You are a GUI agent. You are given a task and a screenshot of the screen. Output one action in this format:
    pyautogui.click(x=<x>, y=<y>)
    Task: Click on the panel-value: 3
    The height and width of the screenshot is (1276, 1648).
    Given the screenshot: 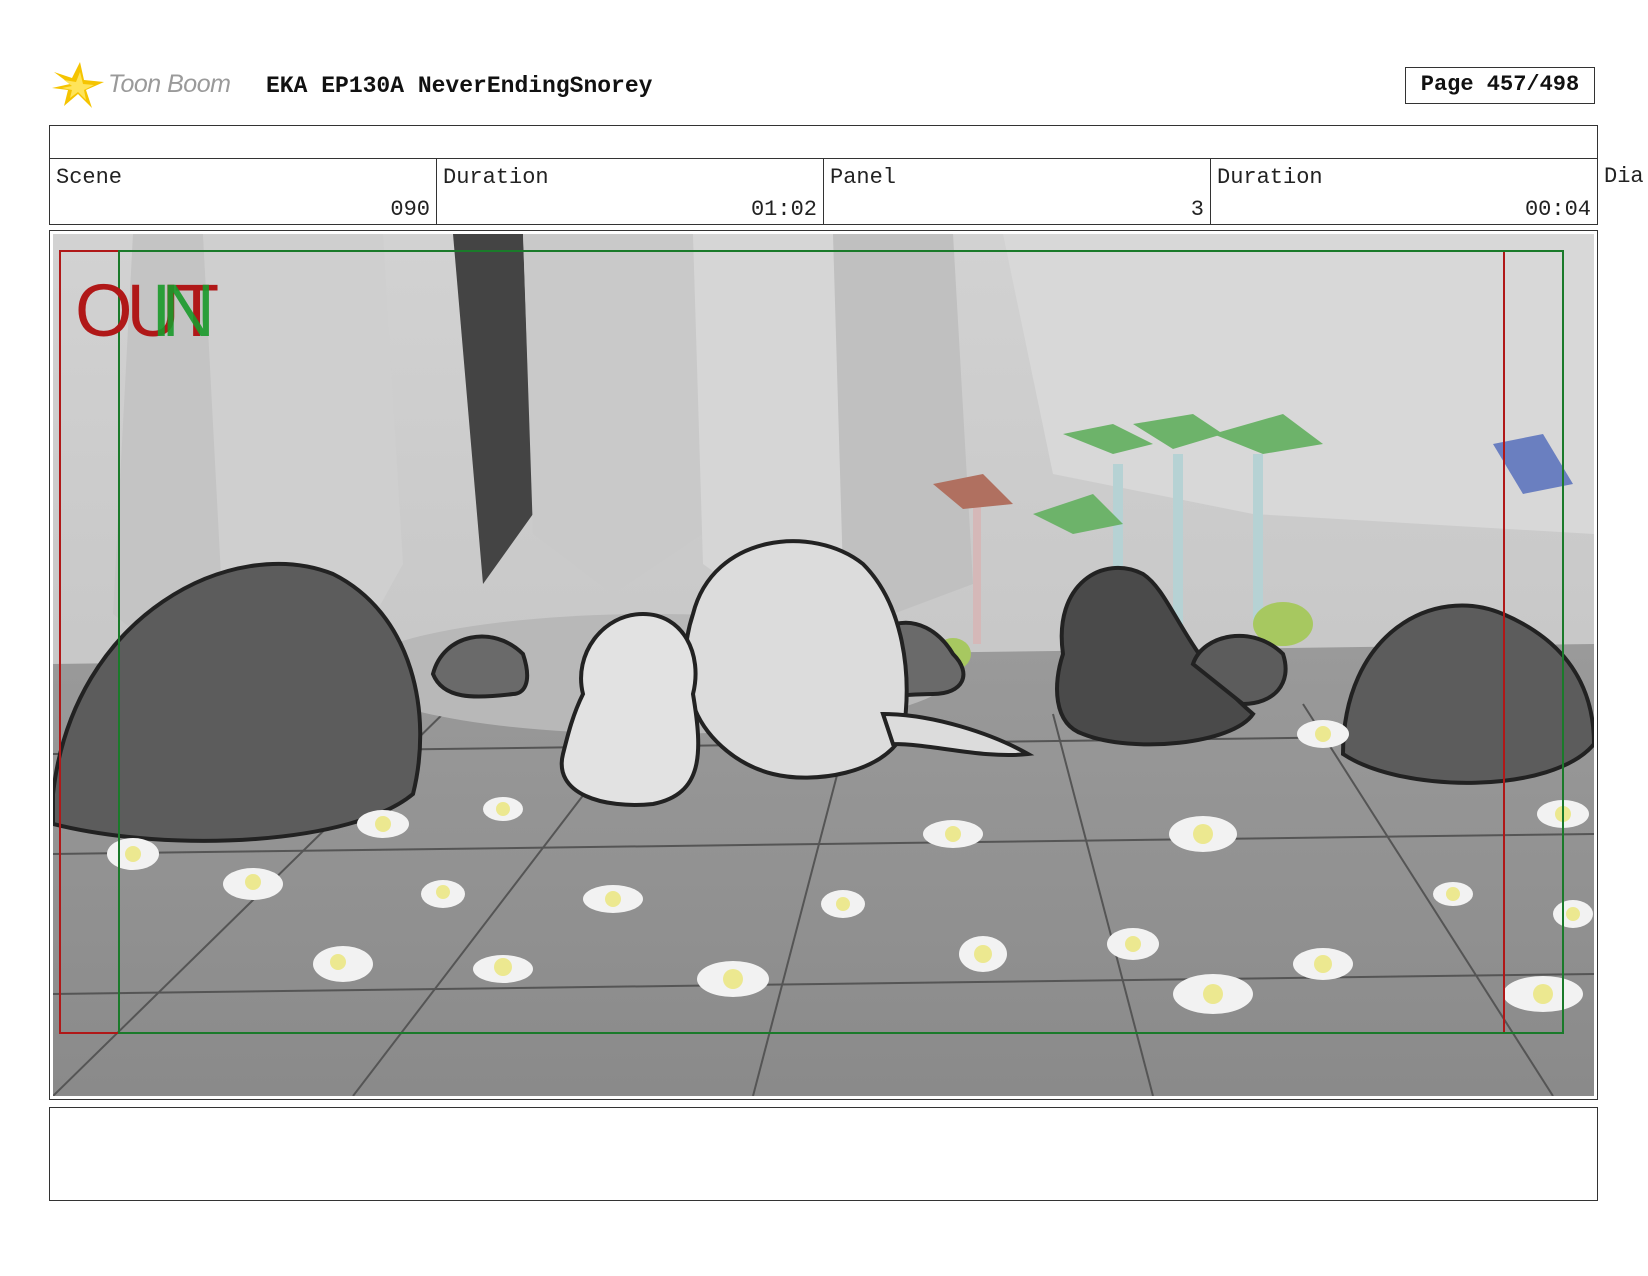 What is the action you would take?
    pyautogui.click(x=1197, y=209)
    